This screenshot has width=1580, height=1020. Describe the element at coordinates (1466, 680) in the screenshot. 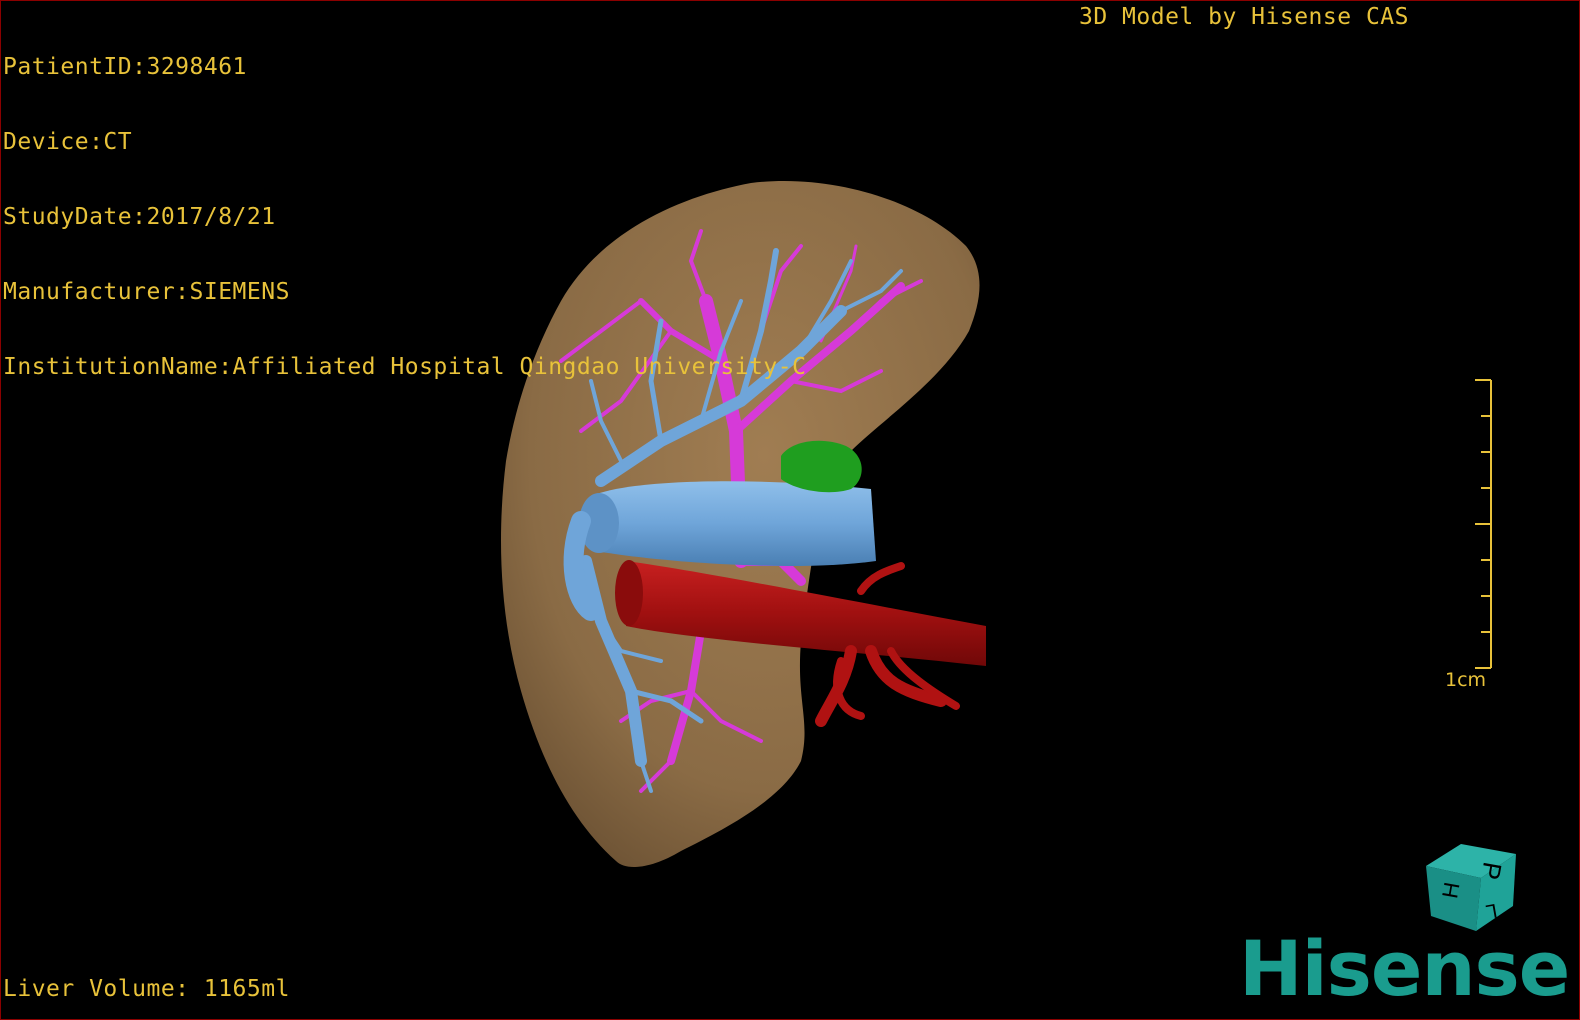

I see `scale-label: 1cm` at that location.